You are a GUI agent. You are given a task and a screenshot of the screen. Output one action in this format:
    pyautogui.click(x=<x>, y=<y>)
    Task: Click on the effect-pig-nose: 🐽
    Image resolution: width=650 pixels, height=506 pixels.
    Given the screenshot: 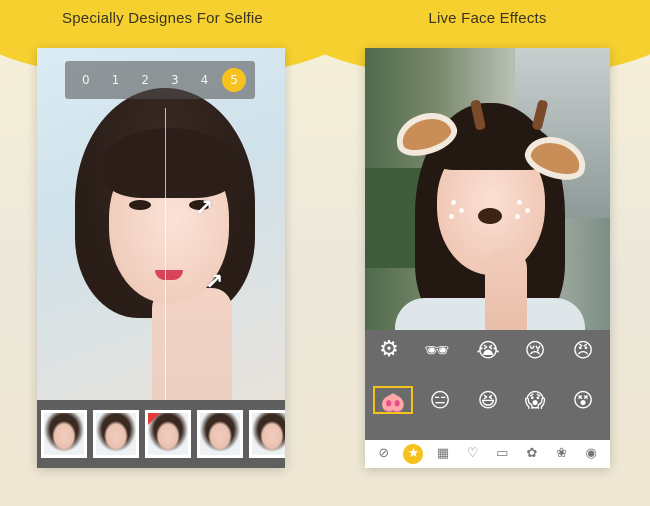 What is the action you would take?
    pyautogui.click(x=393, y=400)
    